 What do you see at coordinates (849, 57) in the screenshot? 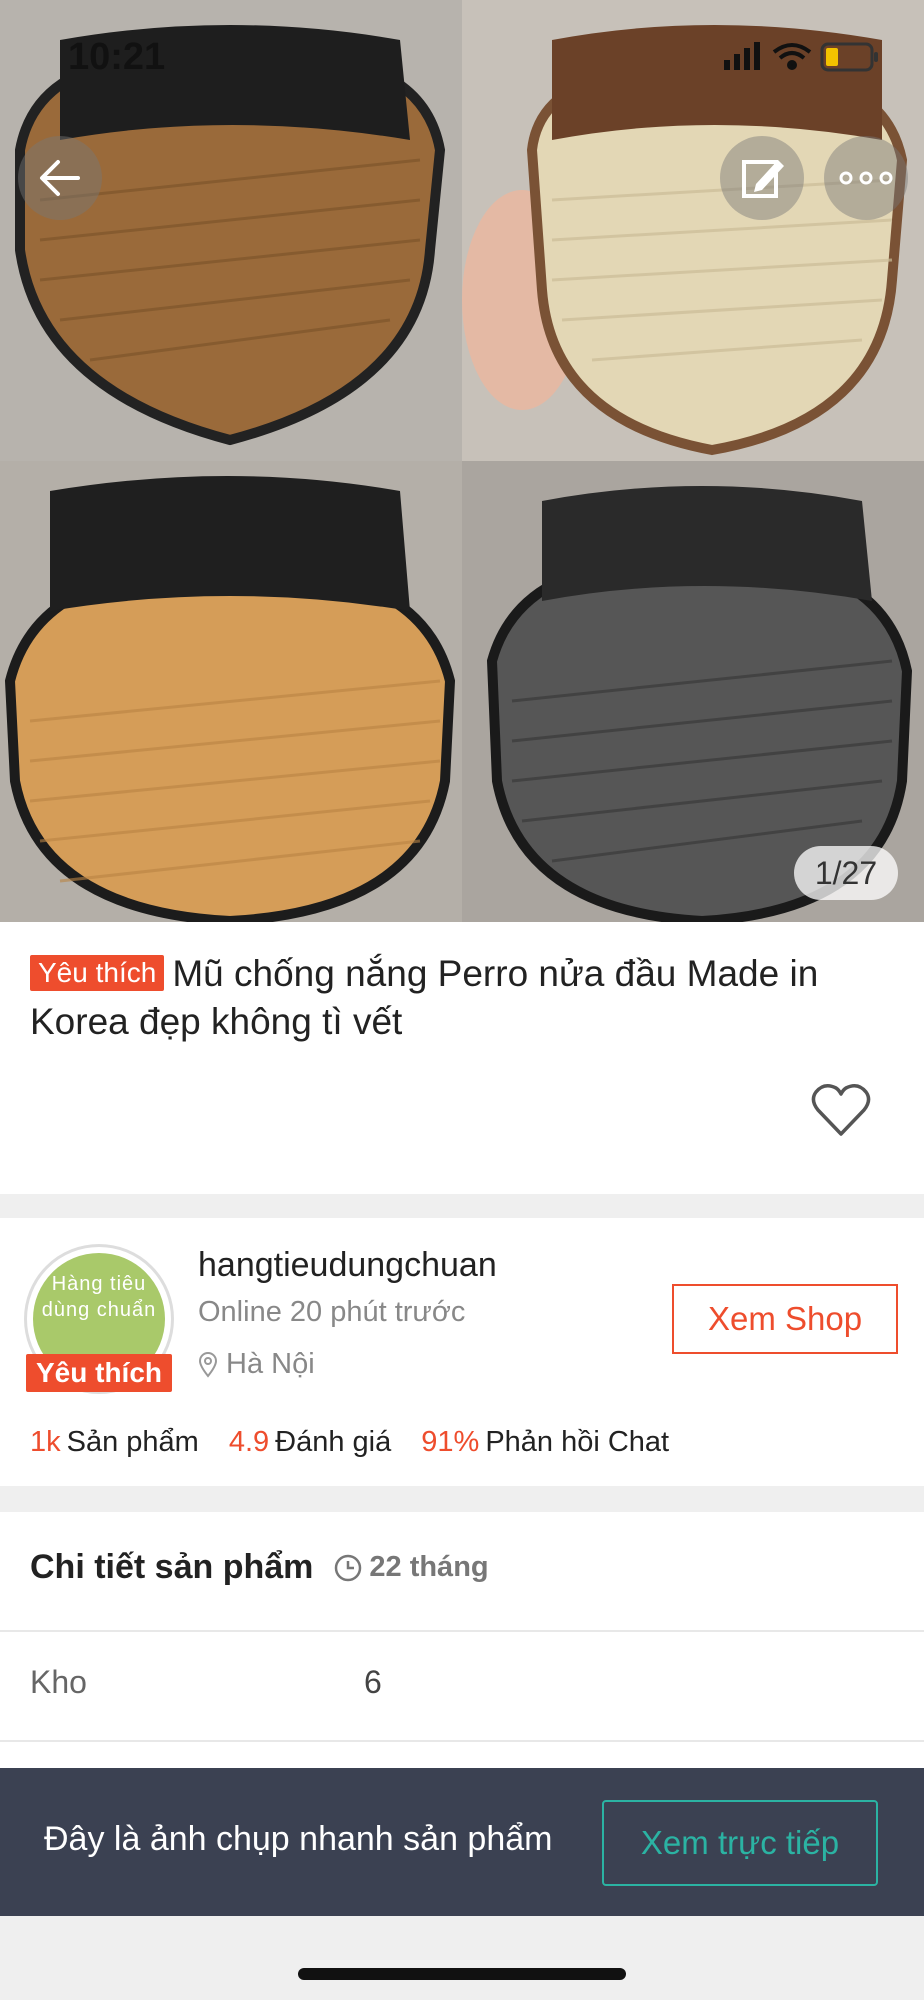
I see `battery-icon` at bounding box center [849, 57].